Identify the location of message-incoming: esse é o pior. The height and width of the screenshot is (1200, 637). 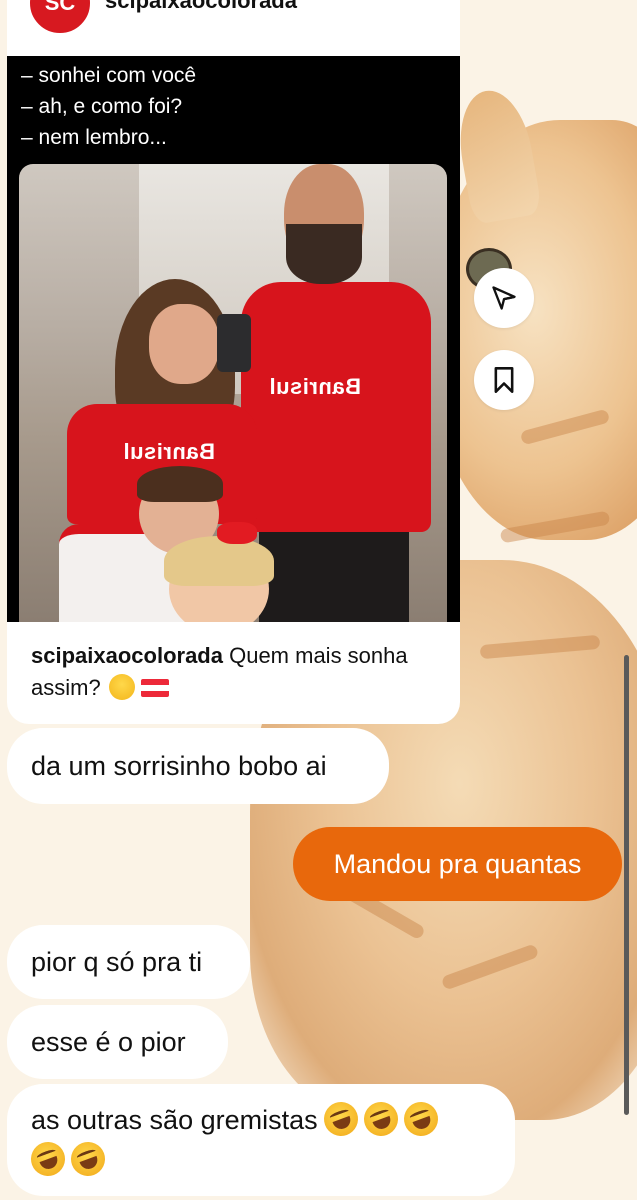
(117, 1042).